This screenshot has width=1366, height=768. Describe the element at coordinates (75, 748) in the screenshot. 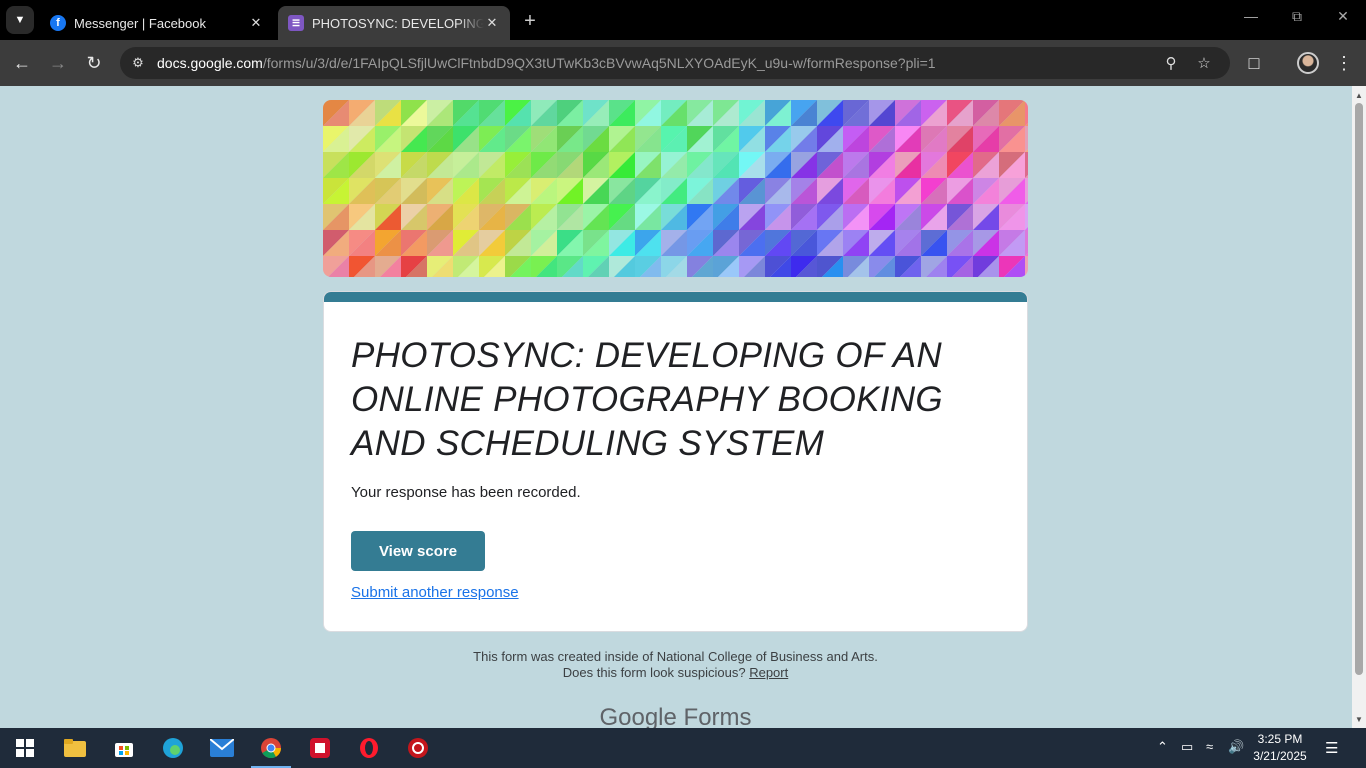

I see `file-explorer-icon` at that location.